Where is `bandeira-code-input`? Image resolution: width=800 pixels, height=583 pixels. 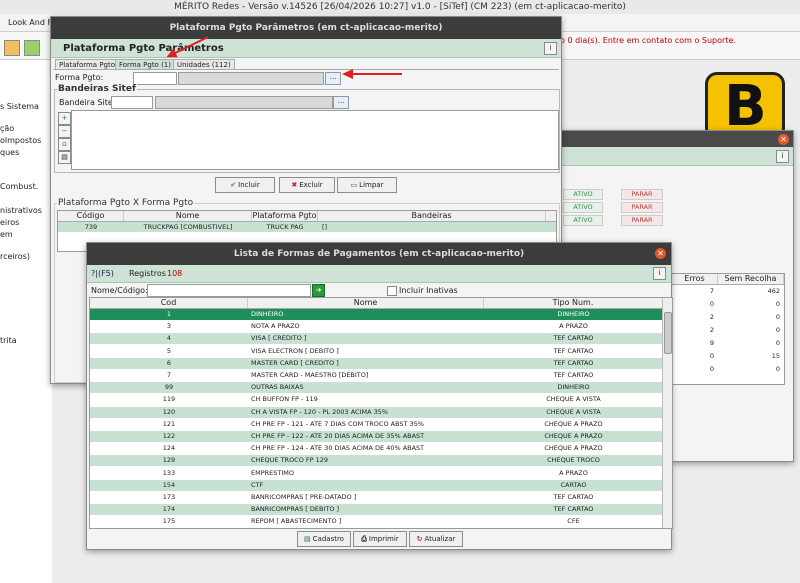 bandeira-code-input is located at coordinates (132, 102).